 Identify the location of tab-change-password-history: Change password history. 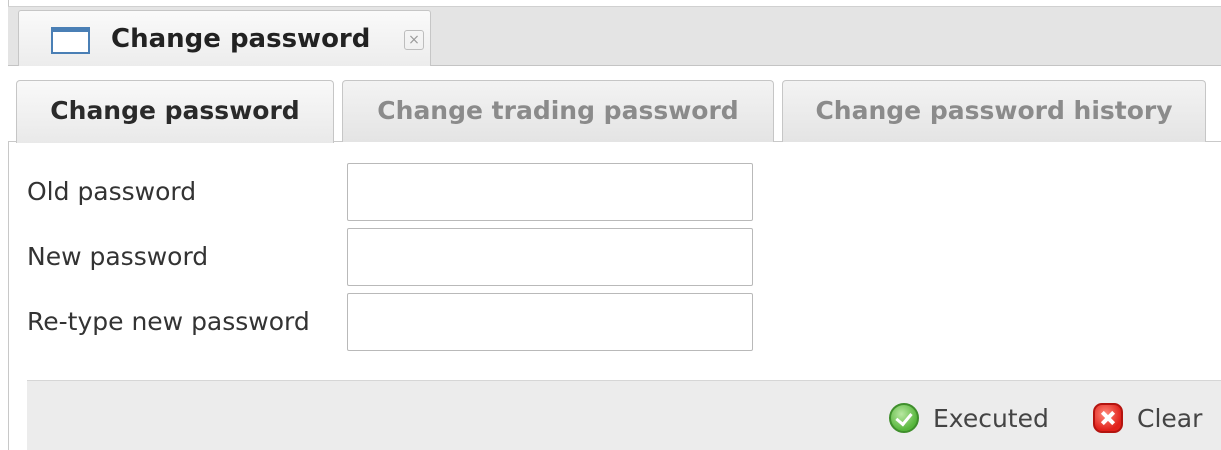
(994, 111).